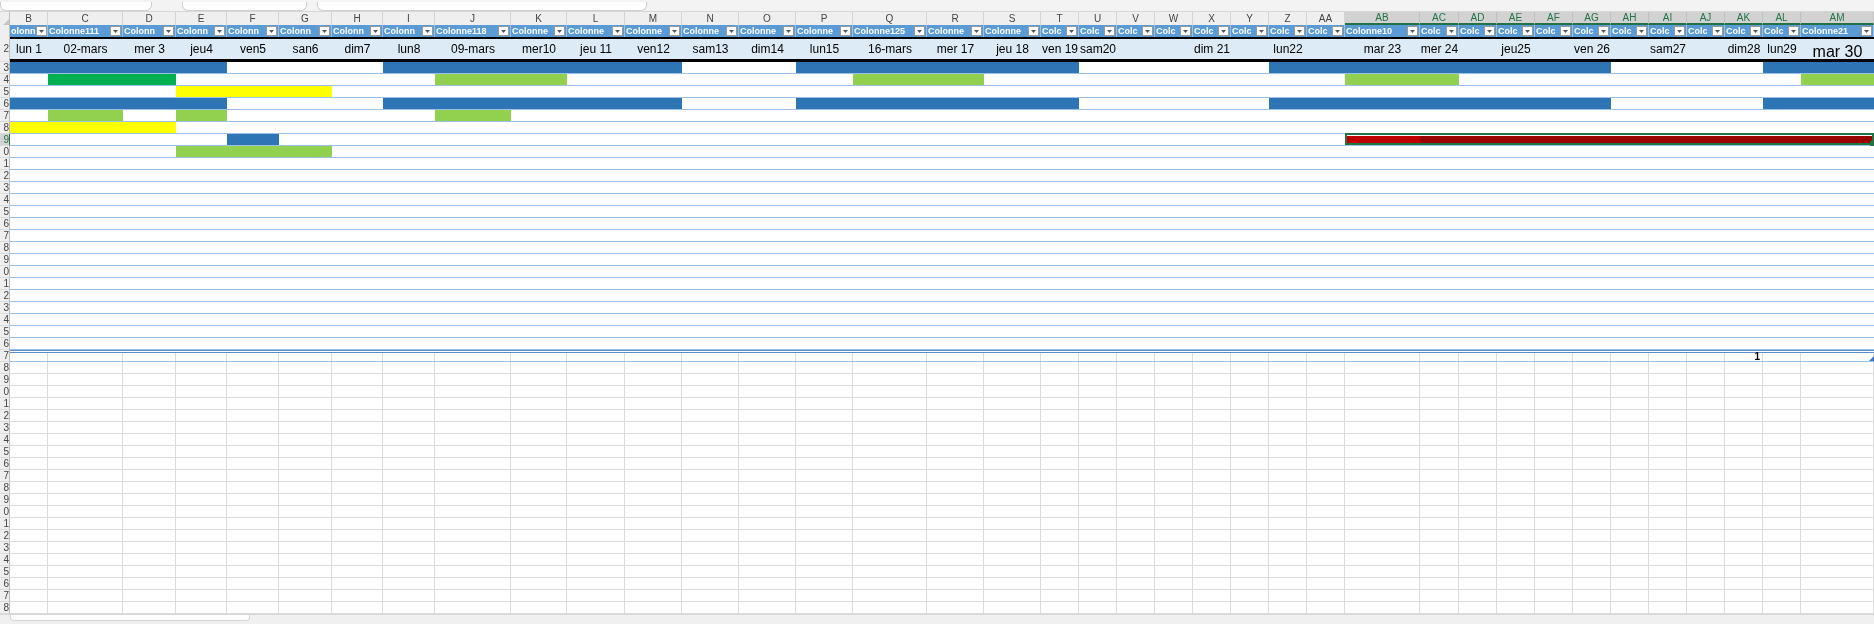 The height and width of the screenshot is (624, 1874). I want to click on column-letter: AJ, so click(1706, 18).